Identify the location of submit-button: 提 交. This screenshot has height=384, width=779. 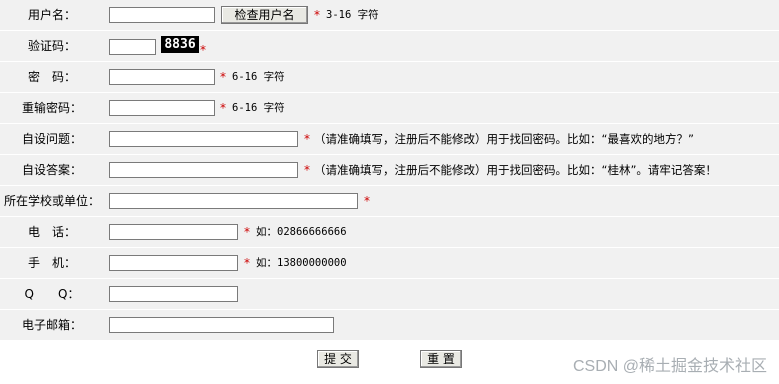
(338, 359).